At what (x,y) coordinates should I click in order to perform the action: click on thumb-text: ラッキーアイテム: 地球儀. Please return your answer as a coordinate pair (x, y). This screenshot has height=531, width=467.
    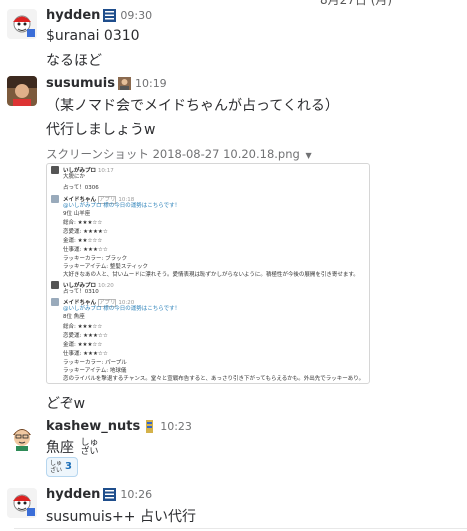
    Looking at the image, I should click on (95, 371).